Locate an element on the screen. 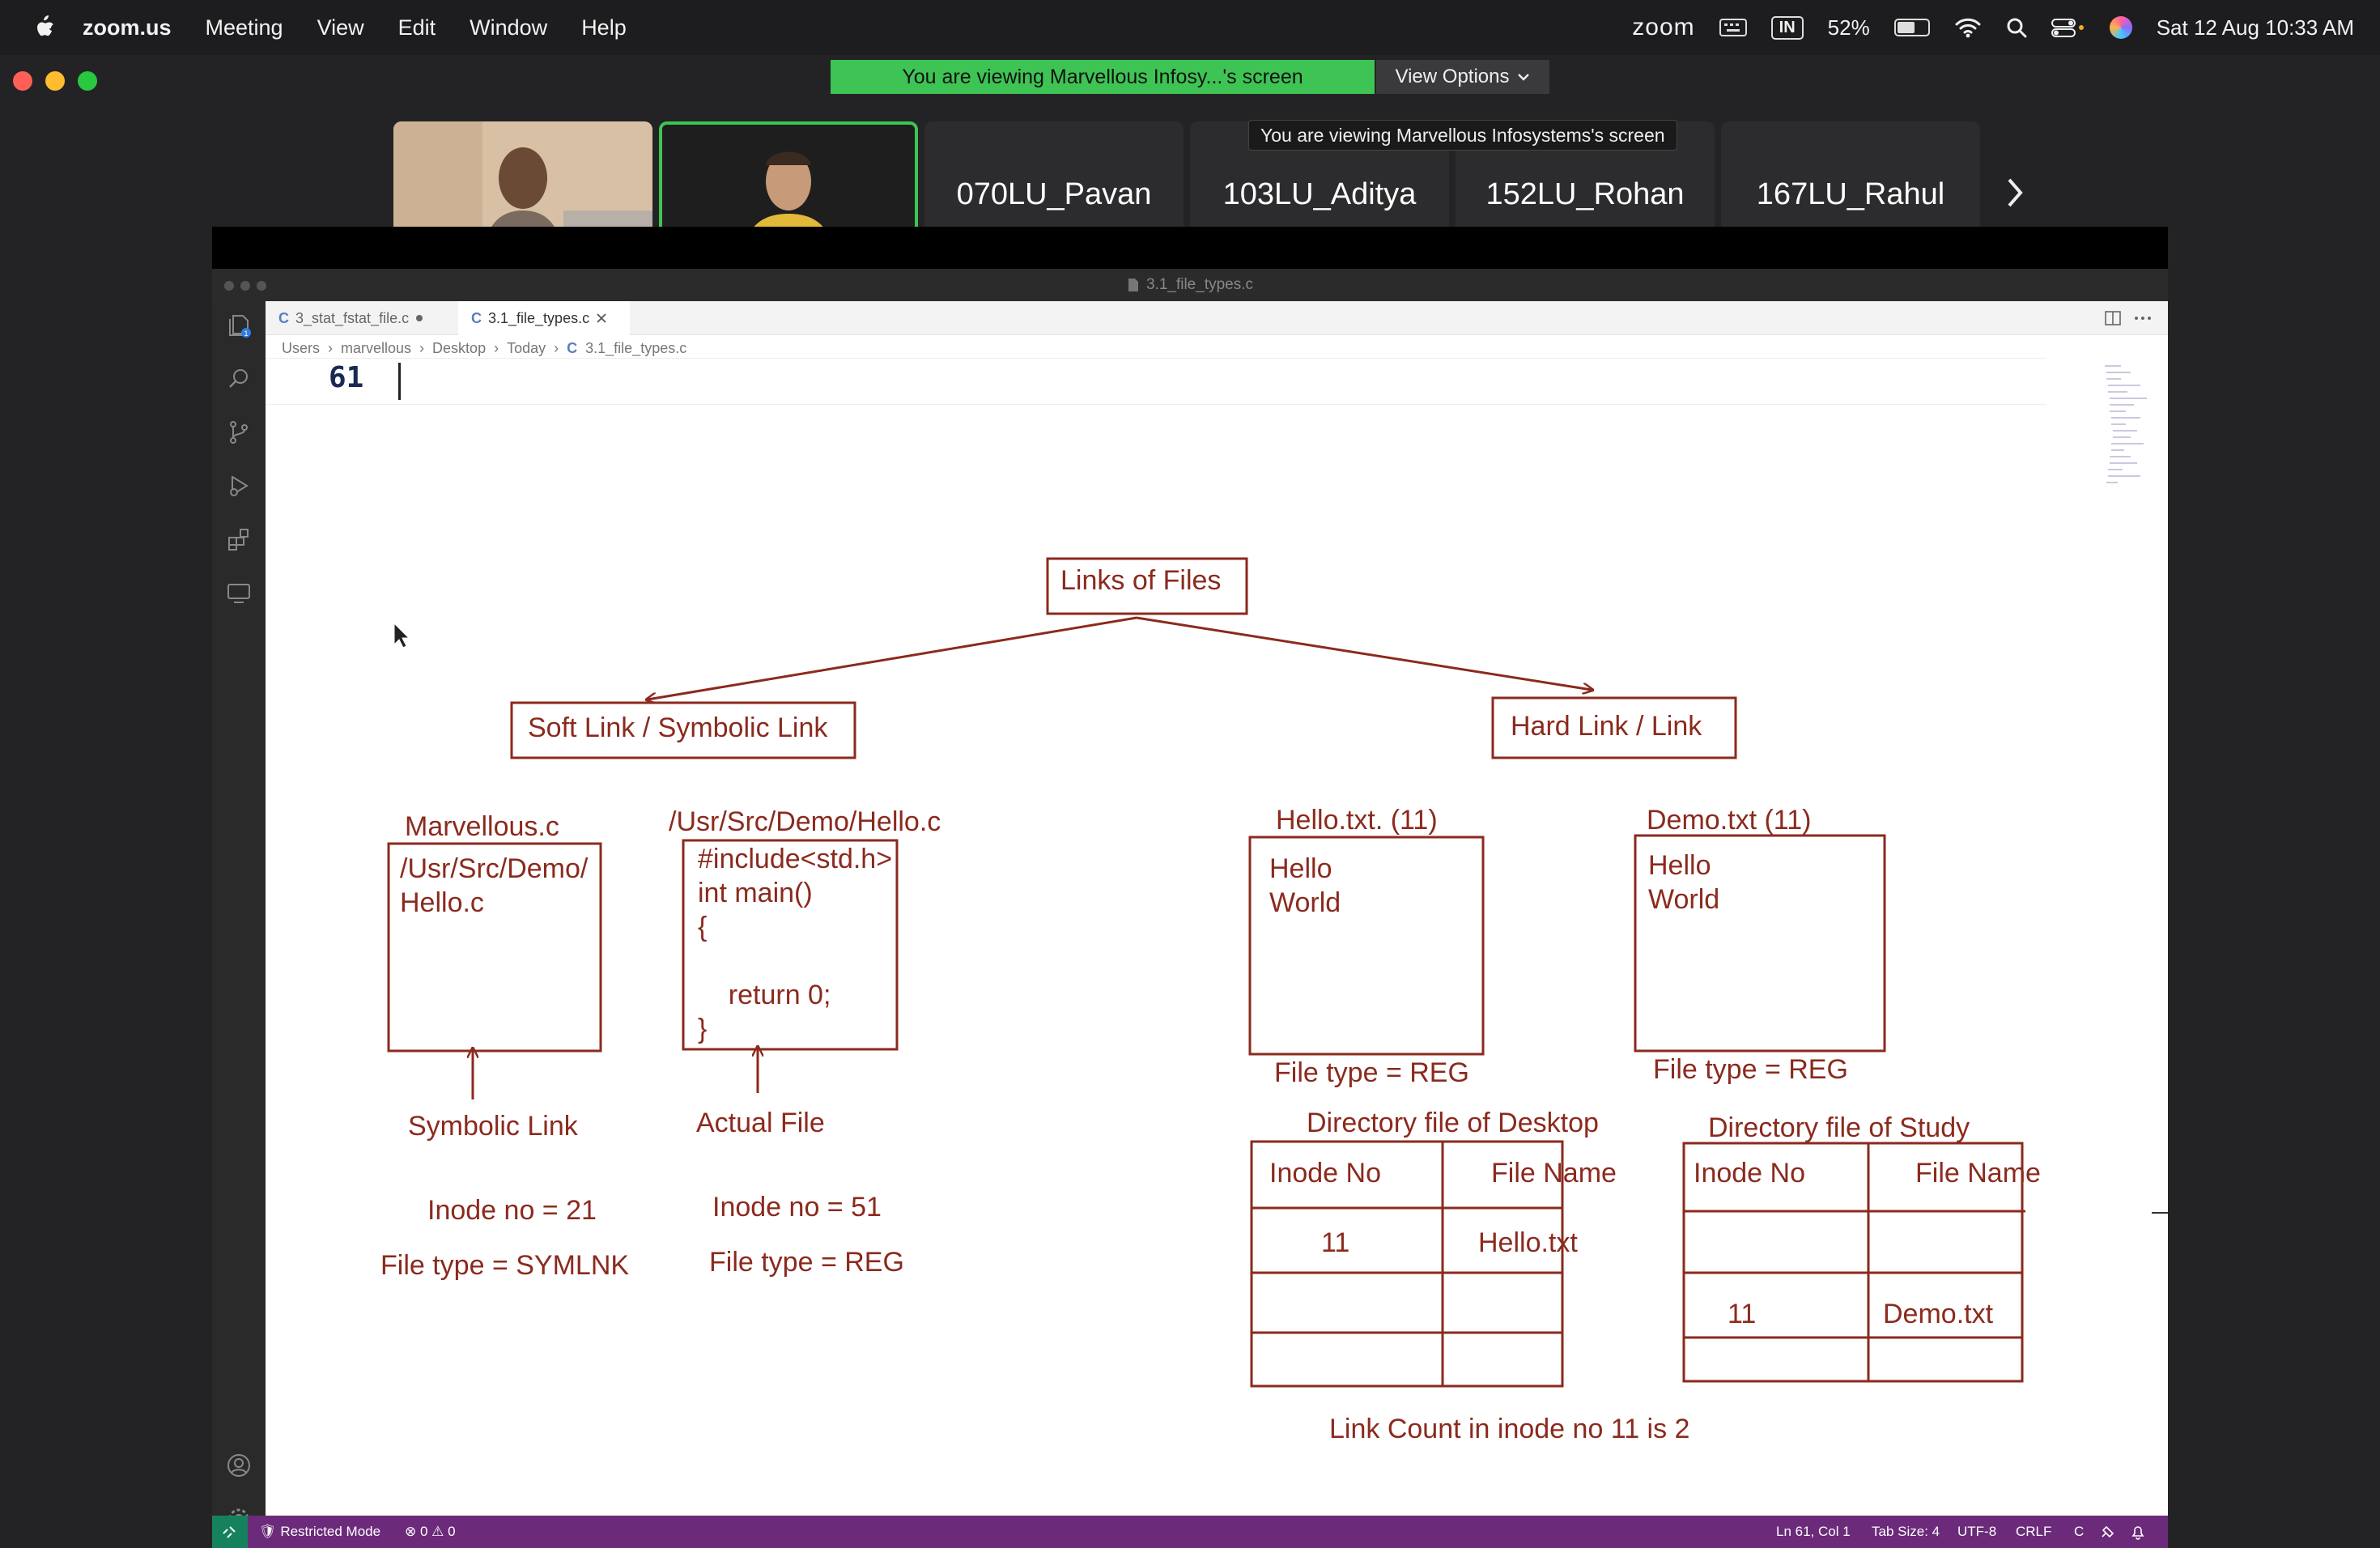 This screenshot has width=2380, height=1548. view-options-button: View Options is located at coordinates (1463, 77).